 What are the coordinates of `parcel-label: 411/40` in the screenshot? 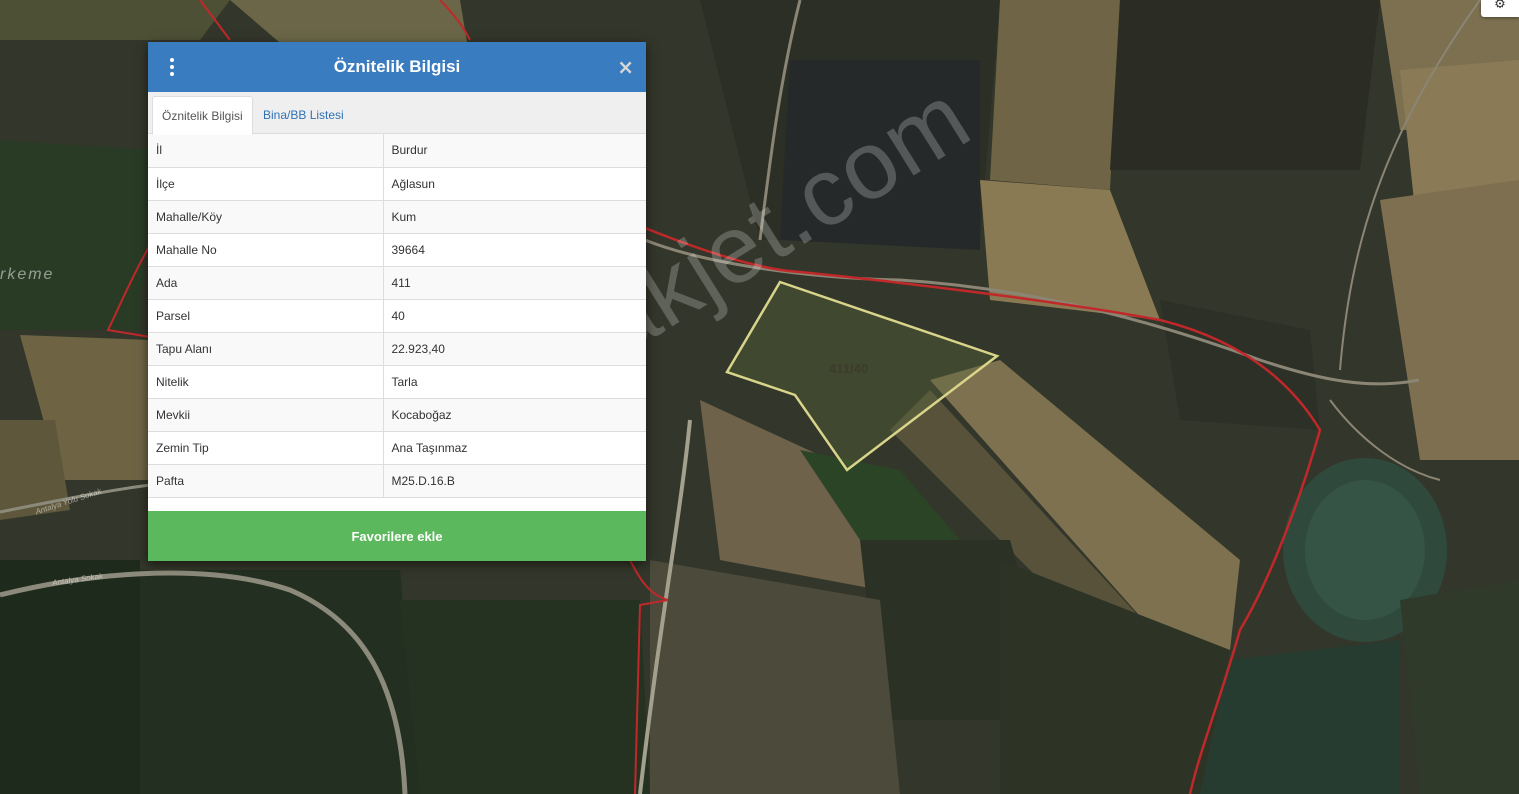 It's located at (848, 368).